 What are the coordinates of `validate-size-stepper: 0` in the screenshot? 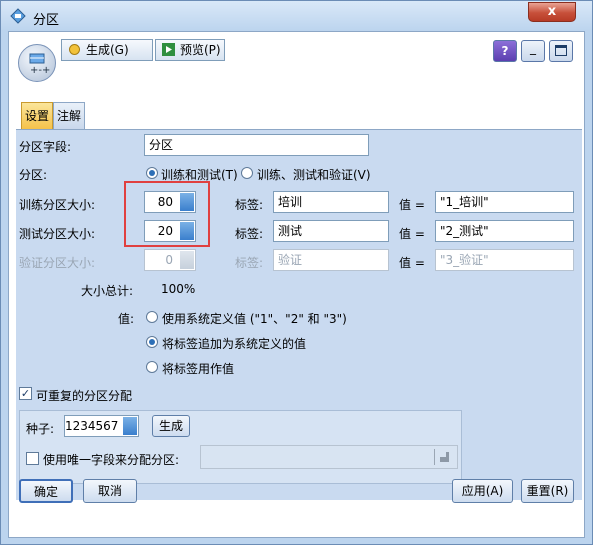 It's located at (170, 260).